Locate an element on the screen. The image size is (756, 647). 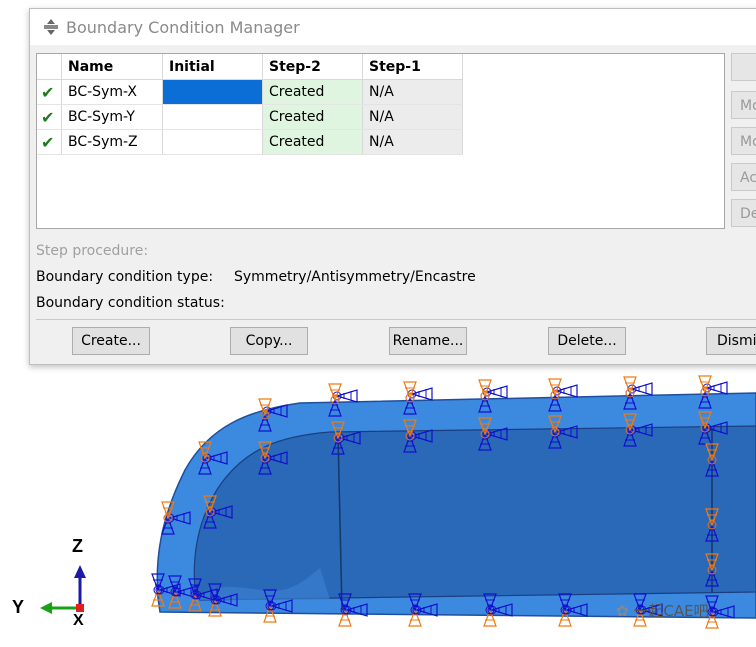
column-header-step-2: Step-2 is located at coordinates (312, 67).